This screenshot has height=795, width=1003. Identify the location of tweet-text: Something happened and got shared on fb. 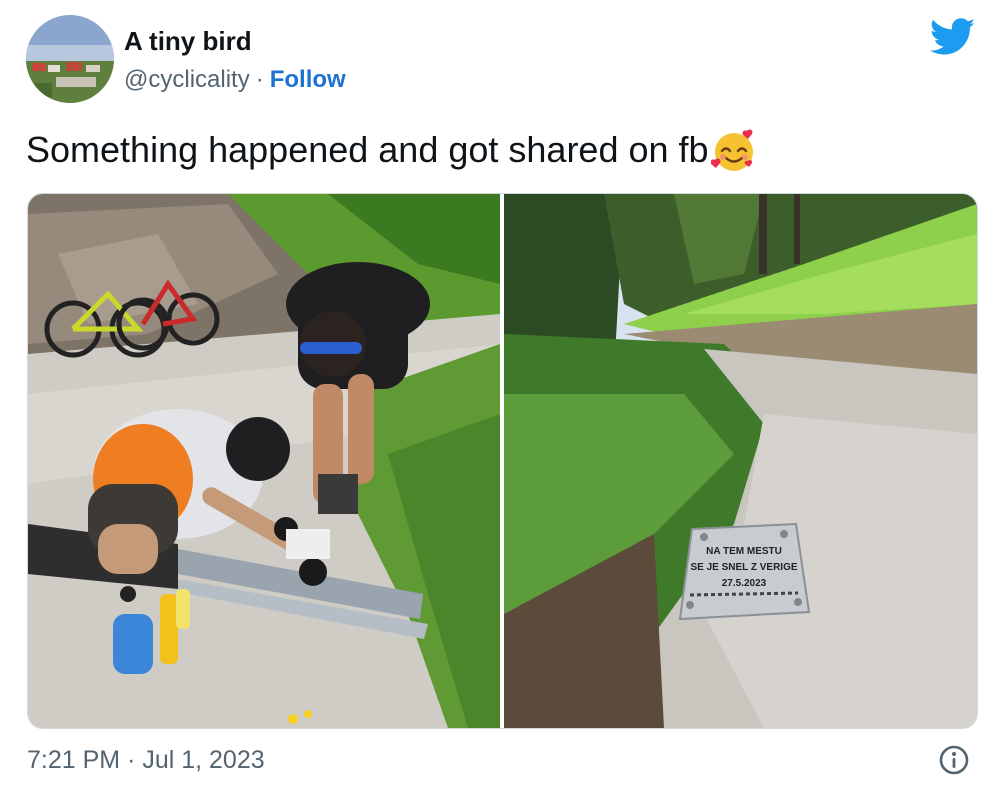
(367, 149).